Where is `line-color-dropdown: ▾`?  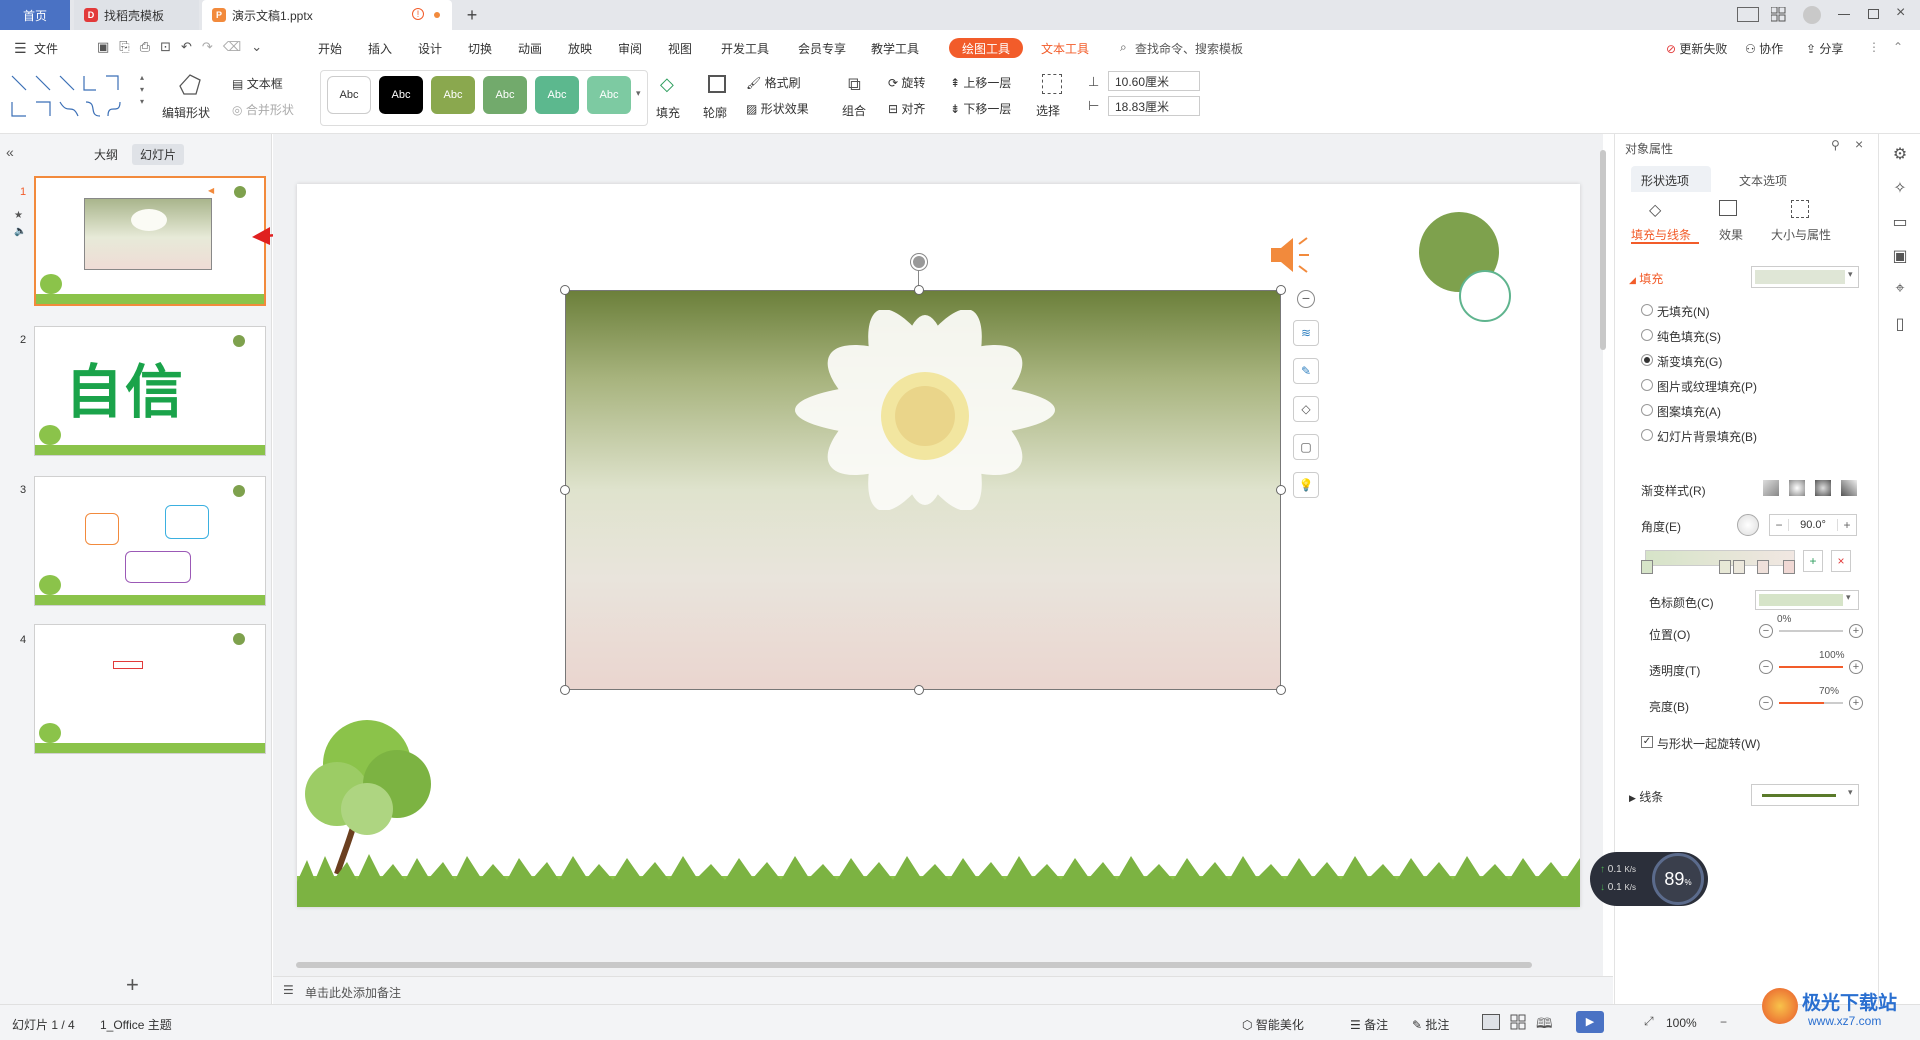 line-color-dropdown: ▾ is located at coordinates (1805, 795).